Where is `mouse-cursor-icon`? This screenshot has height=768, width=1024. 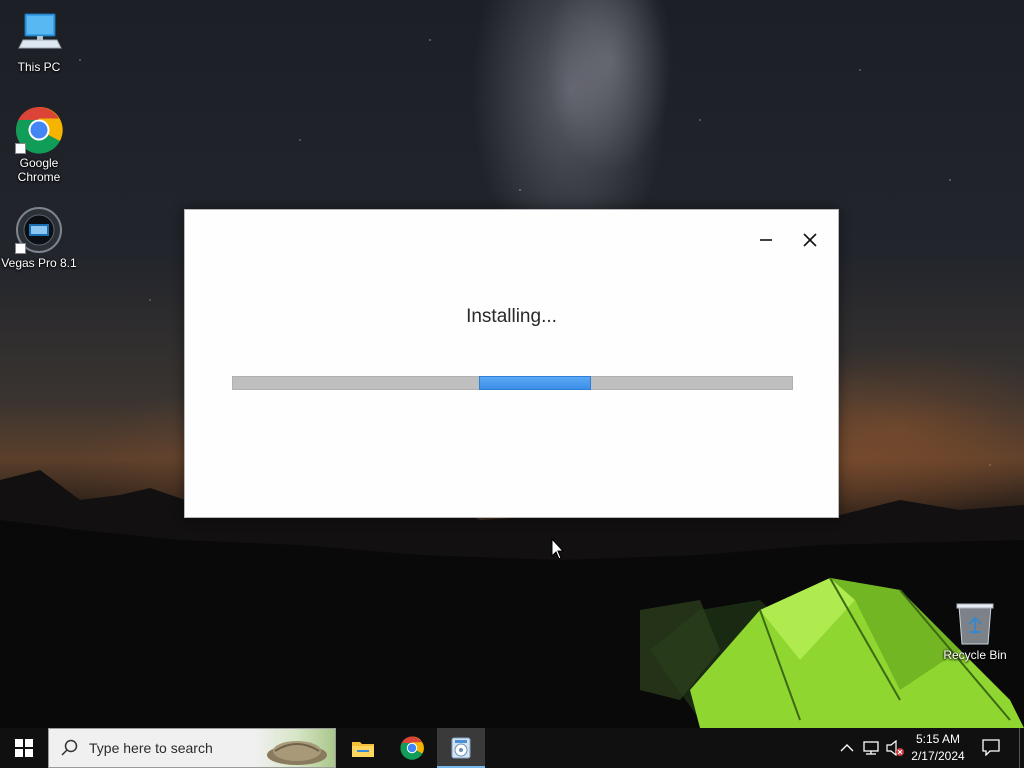
mouse-cursor-icon is located at coordinates (558, 549).